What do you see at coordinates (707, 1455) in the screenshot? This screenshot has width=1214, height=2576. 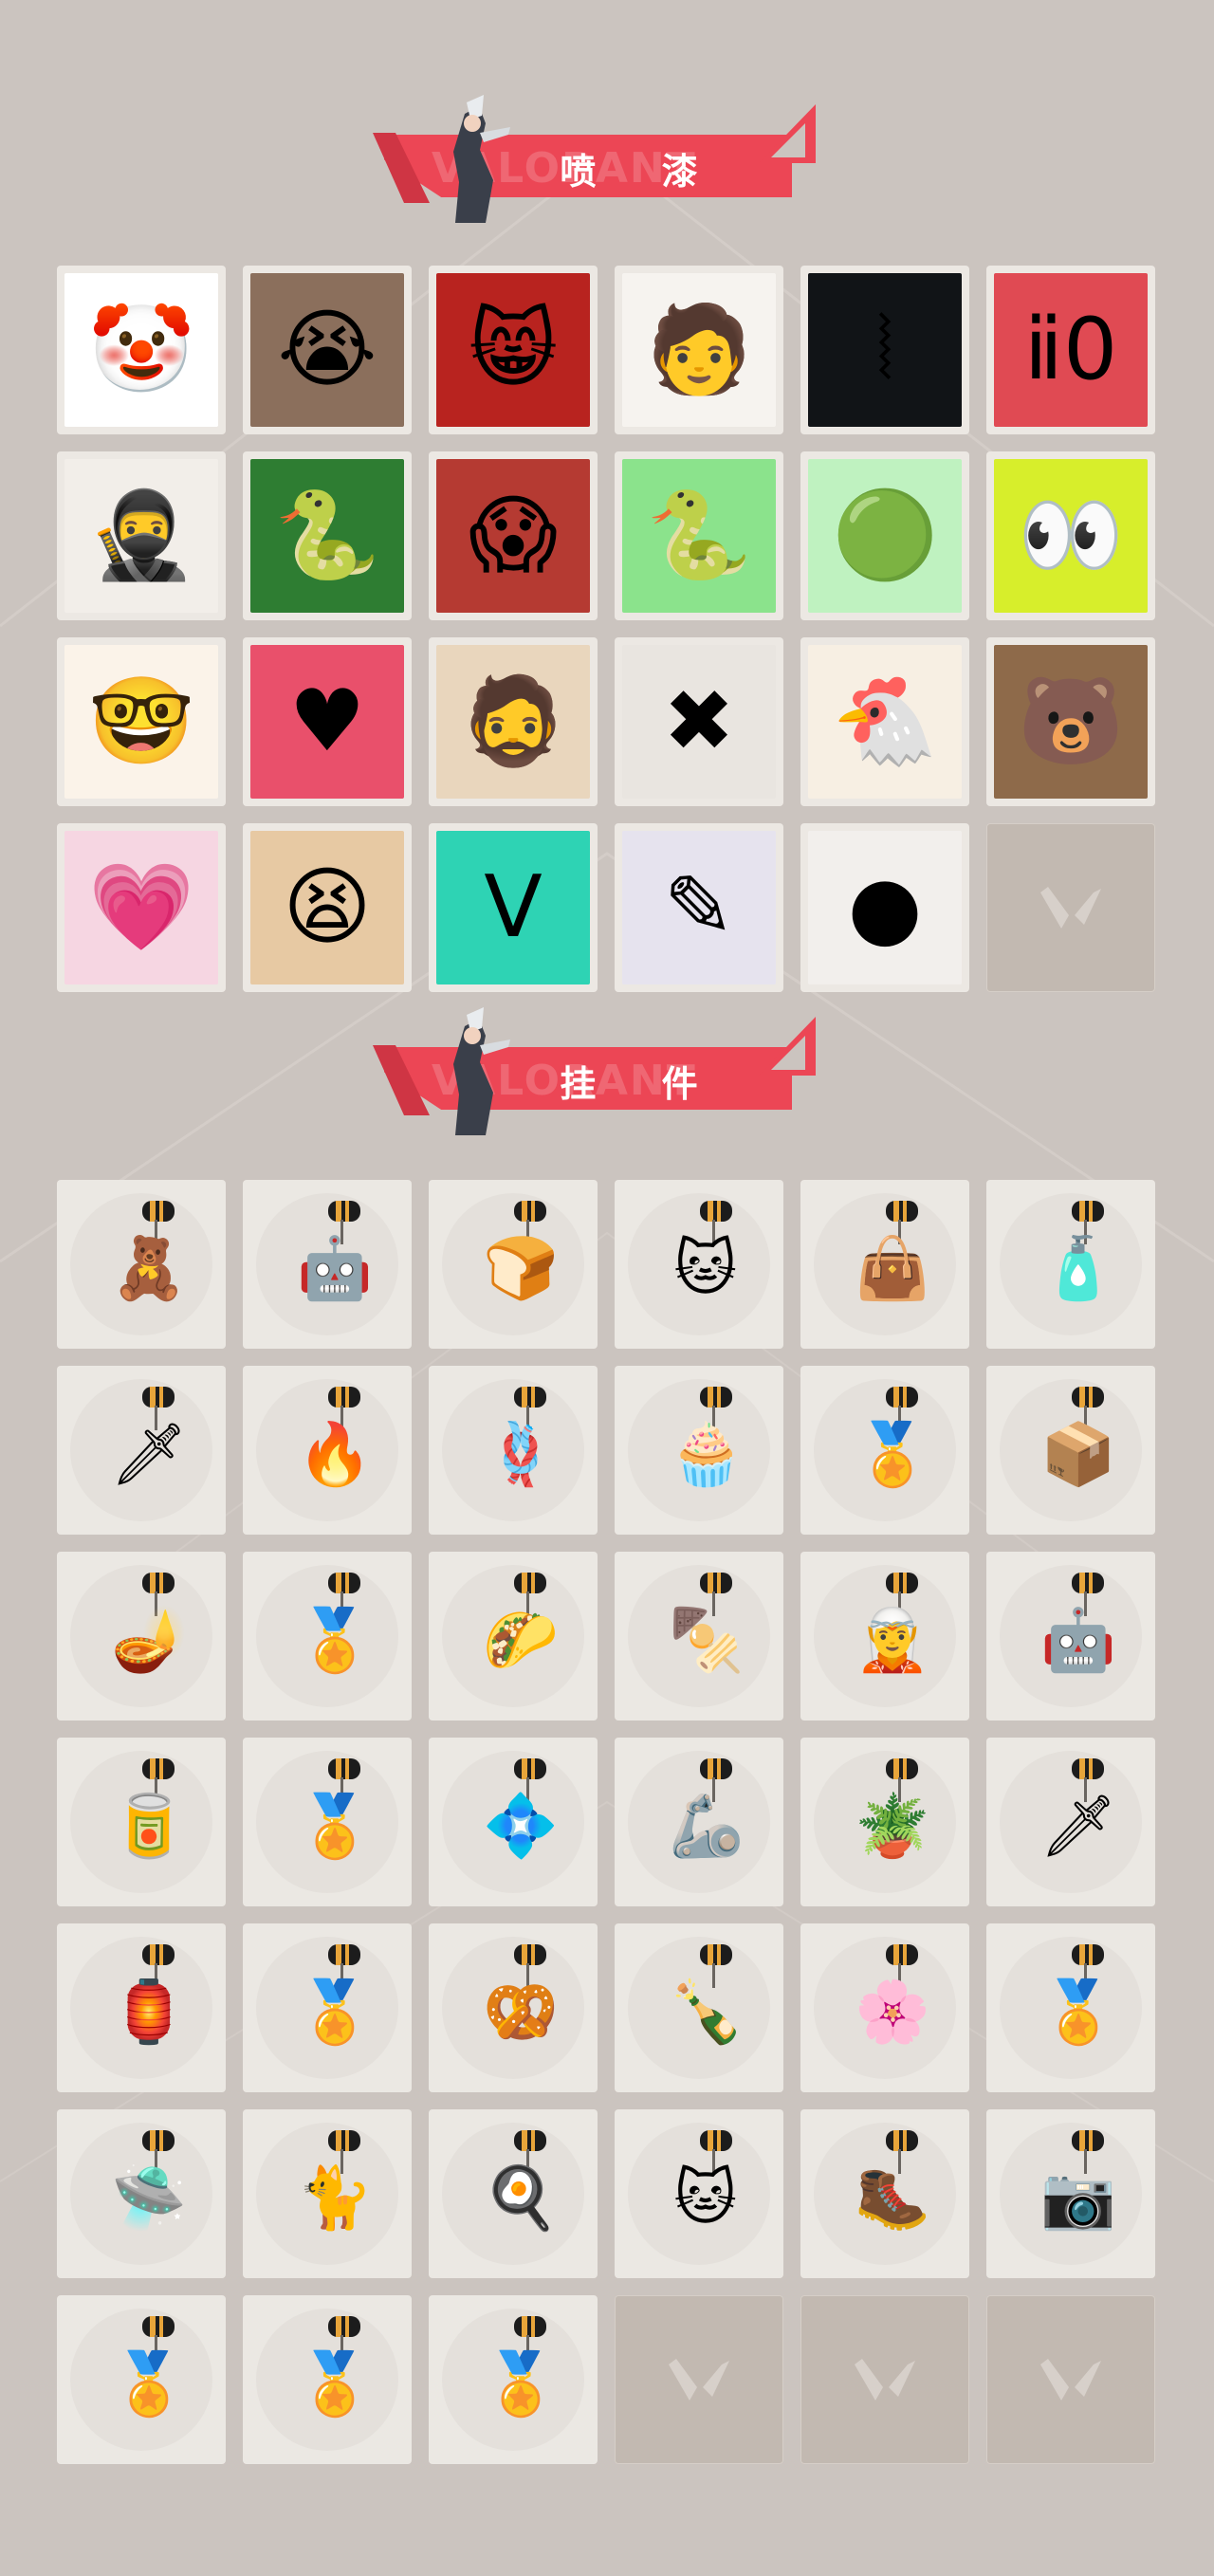 I see `cupcake-charm-icon: 🧁` at bounding box center [707, 1455].